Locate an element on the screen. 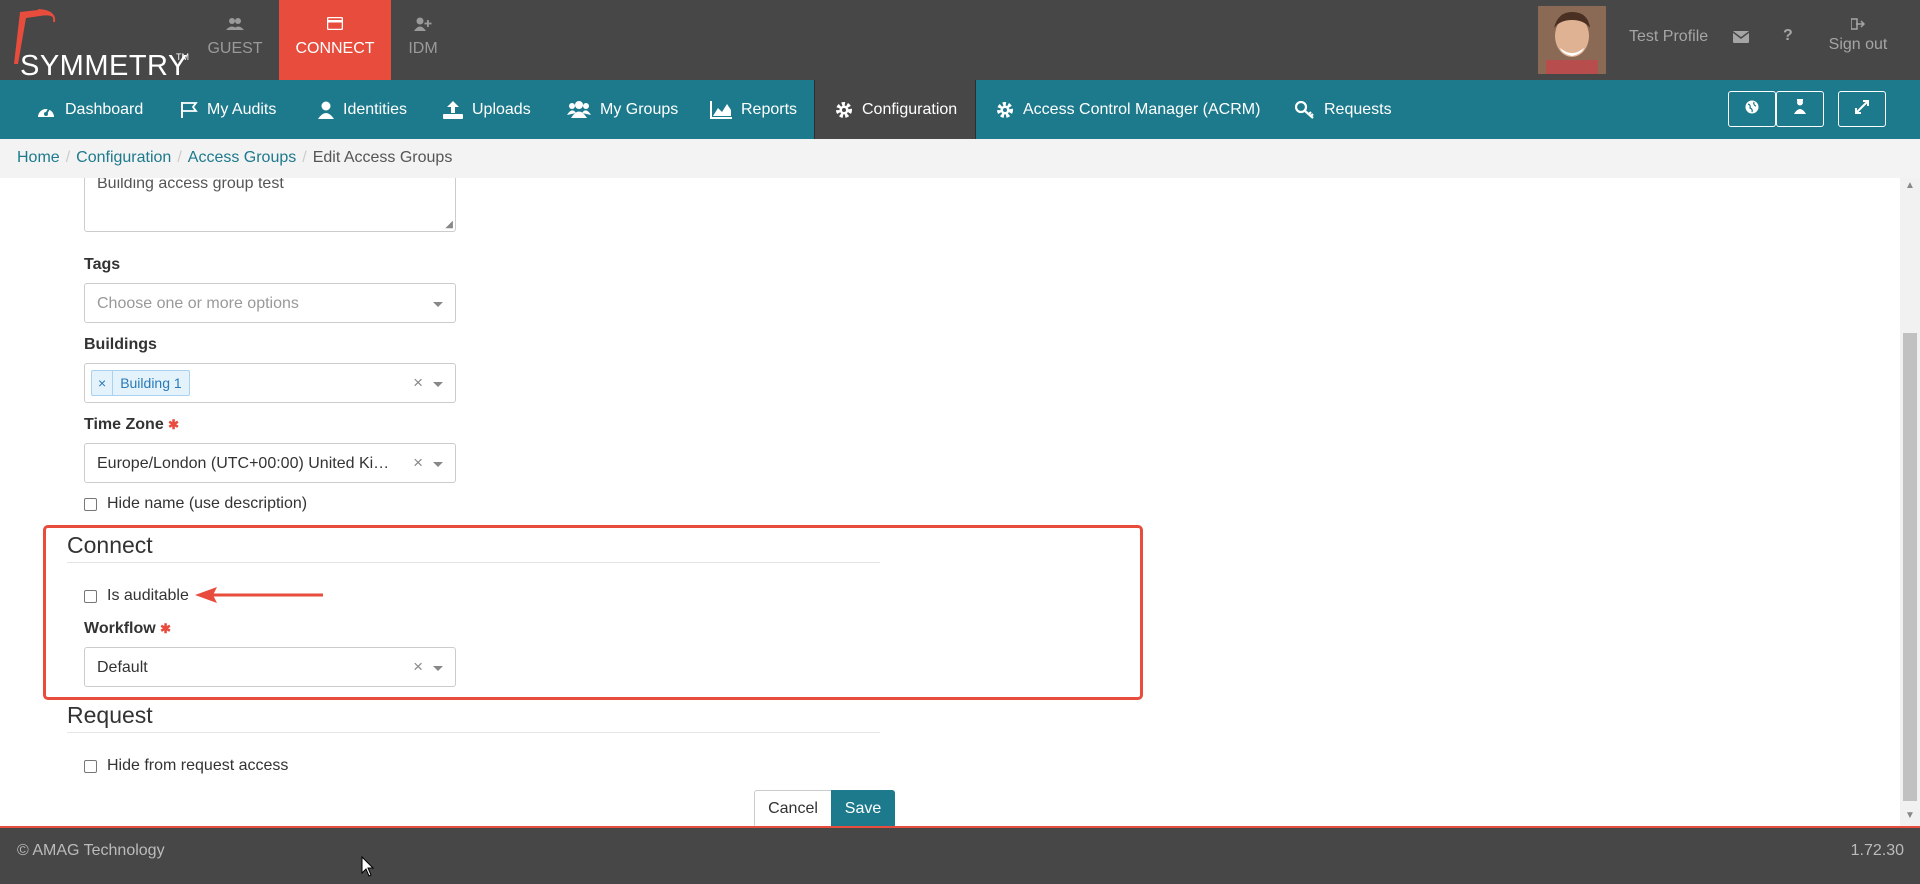 Image resolution: width=1920 pixels, height=884 pixels. app-tab-label: CONNECT is located at coordinates (335, 48).